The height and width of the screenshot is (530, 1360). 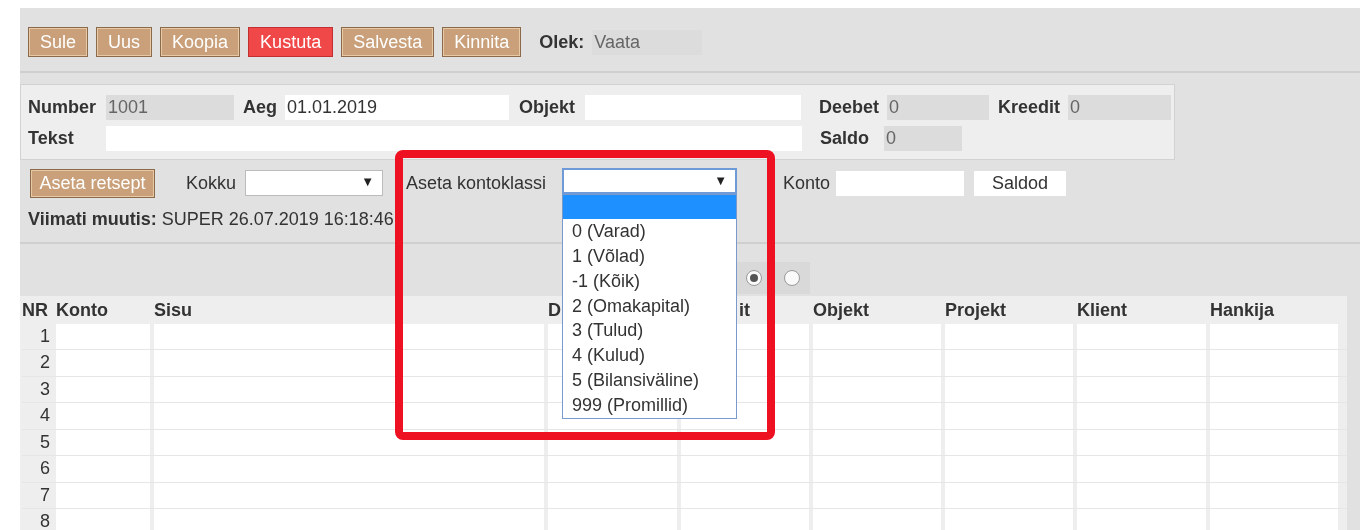 What do you see at coordinates (35, 310) in the screenshot?
I see `column-header: NR` at bounding box center [35, 310].